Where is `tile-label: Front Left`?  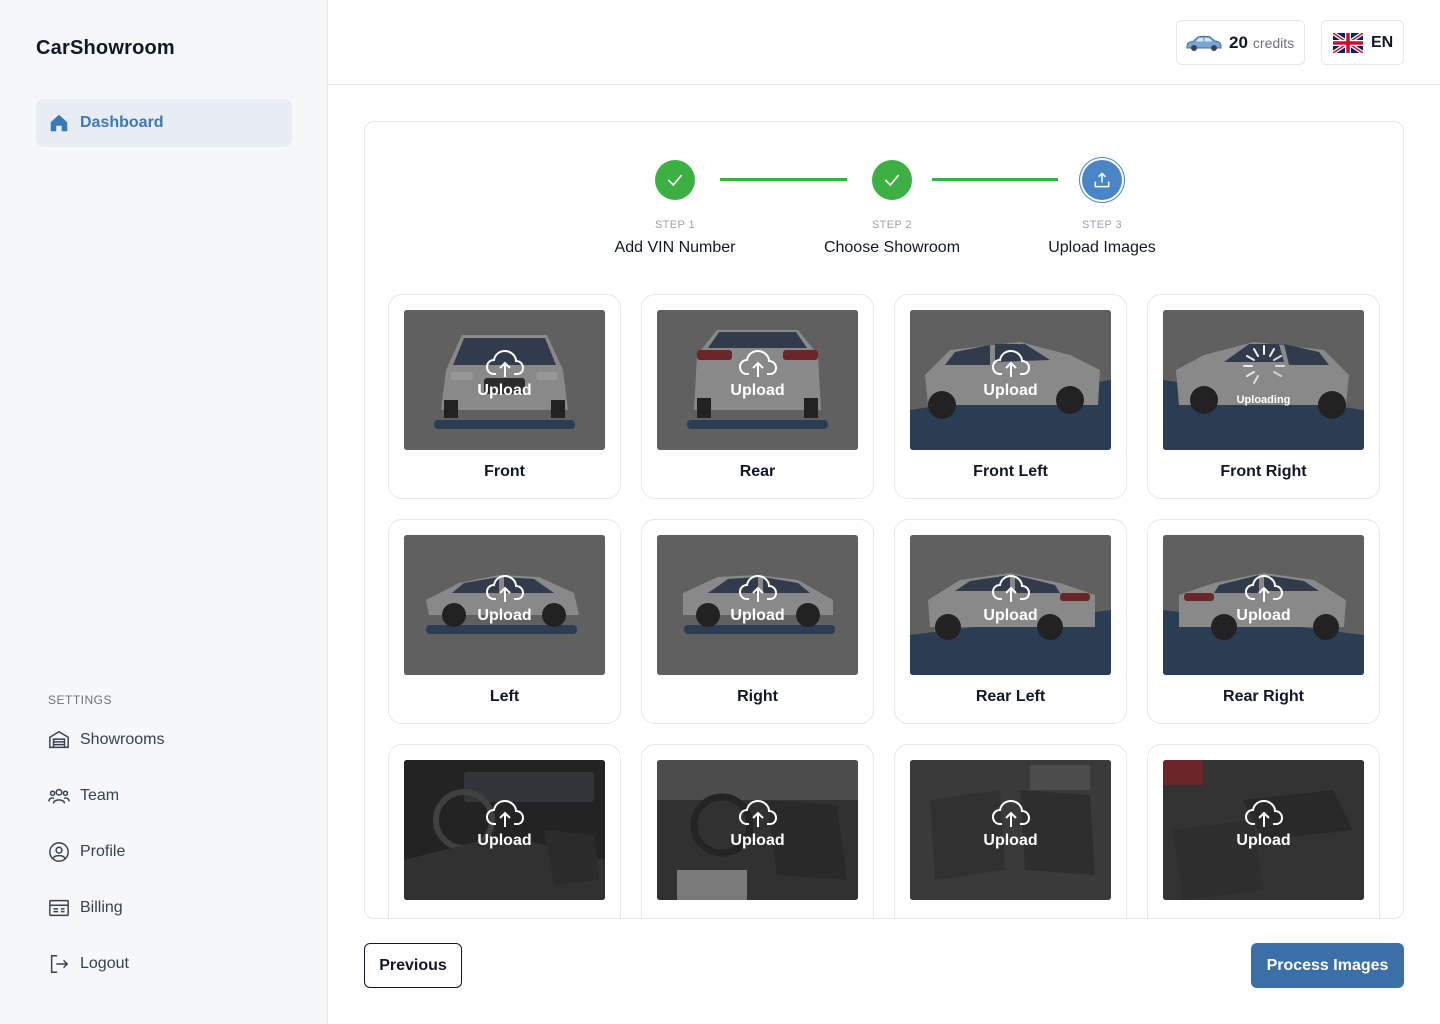 tile-label: Front Left is located at coordinates (1010, 471).